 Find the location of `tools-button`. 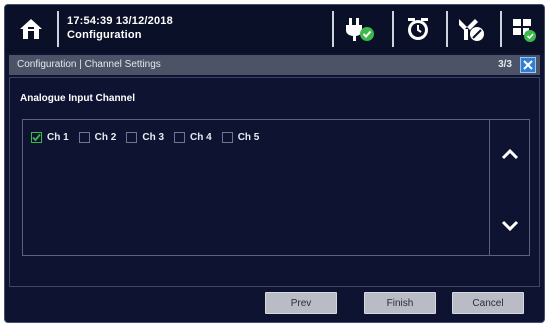

tools-button is located at coordinates (471, 29).